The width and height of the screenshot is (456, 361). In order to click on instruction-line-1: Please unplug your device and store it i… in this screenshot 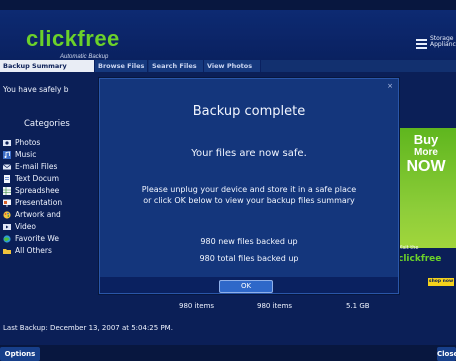, I will do `click(249, 189)`.